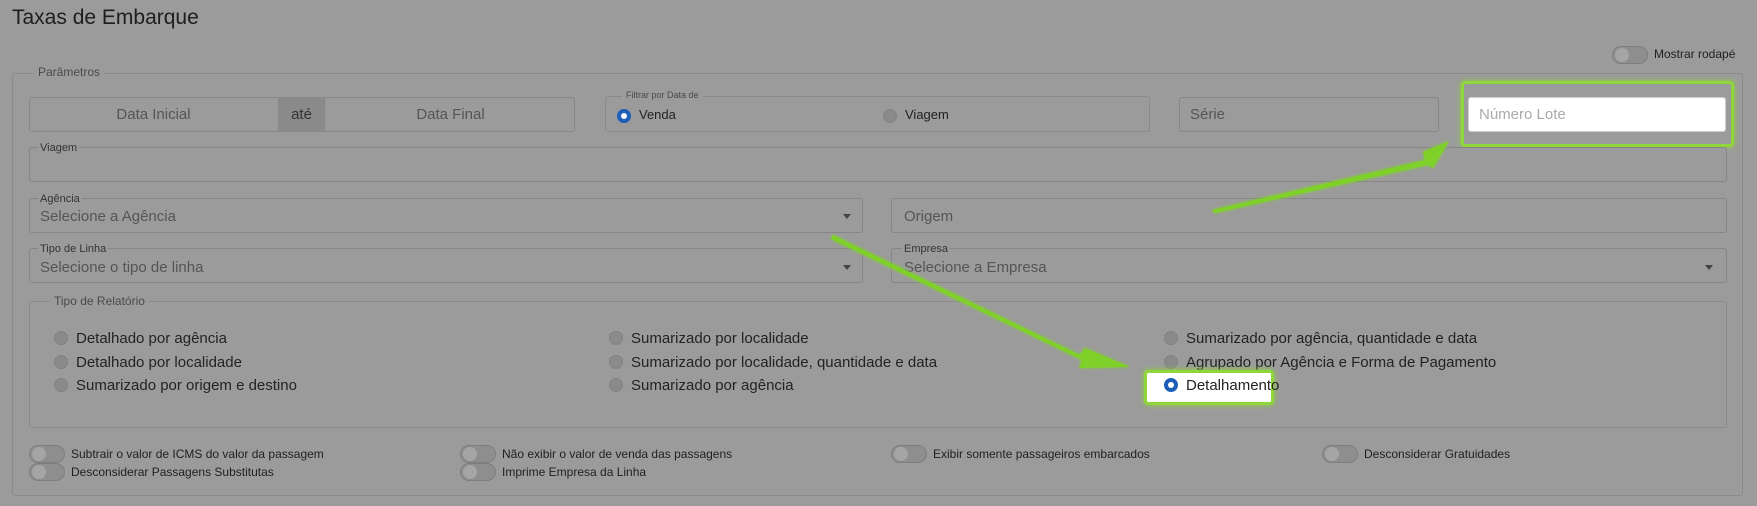  What do you see at coordinates (980, 301) in the screenshot?
I see `arrow-to-detalhamento` at bounding box center [980, 301].